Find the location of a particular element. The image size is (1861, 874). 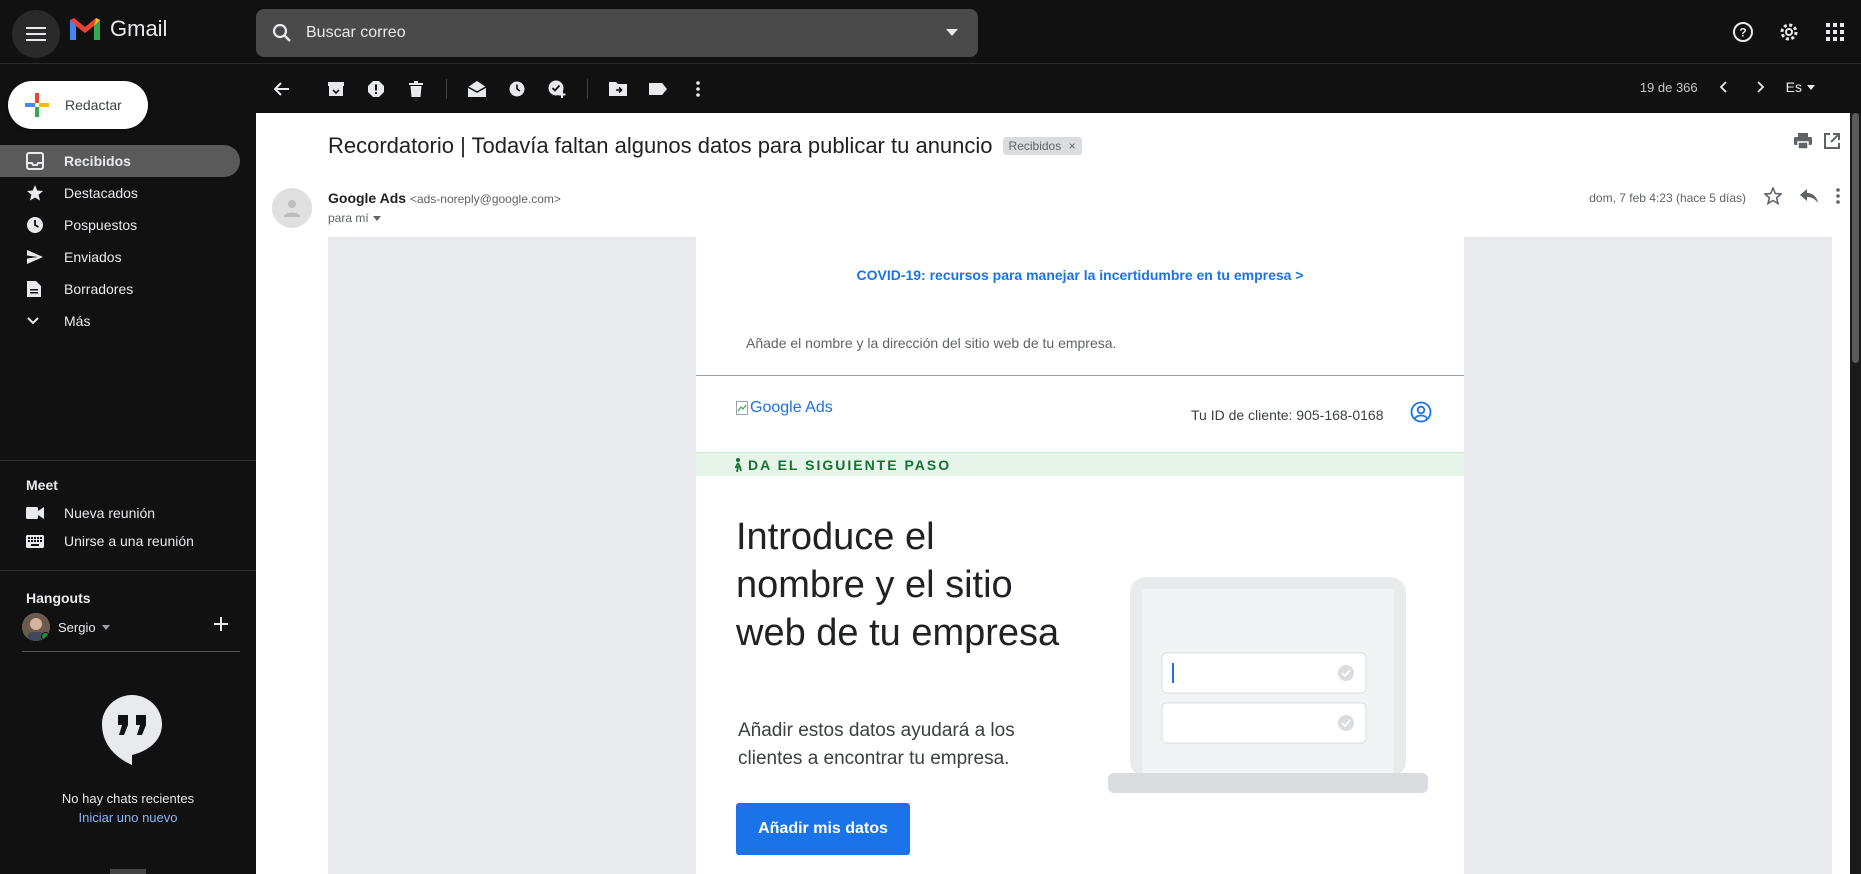

sidebar-item-snoozed: Pospuestos is located at coordinates (120, 225).